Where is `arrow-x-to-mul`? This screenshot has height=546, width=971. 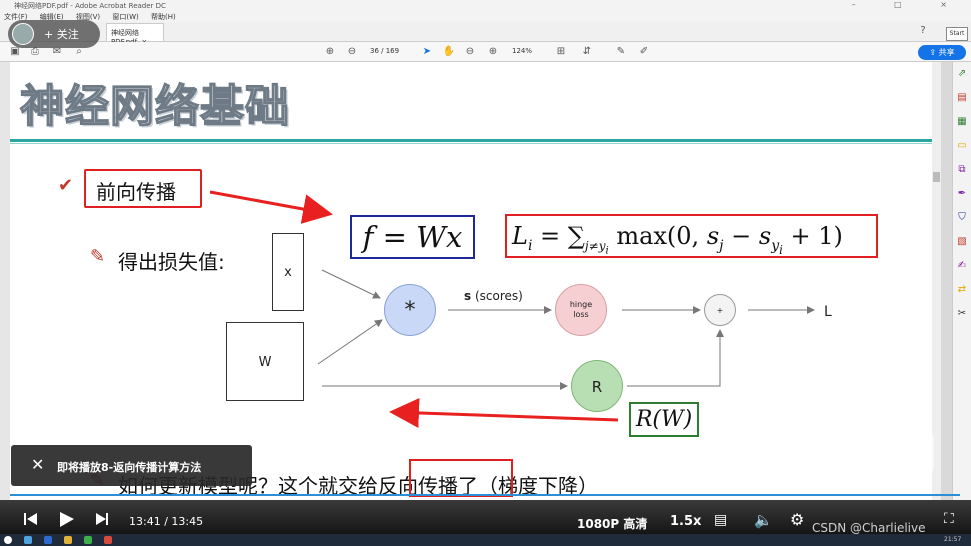
arrow-x-to-mul is located at coordinates (351, 284).